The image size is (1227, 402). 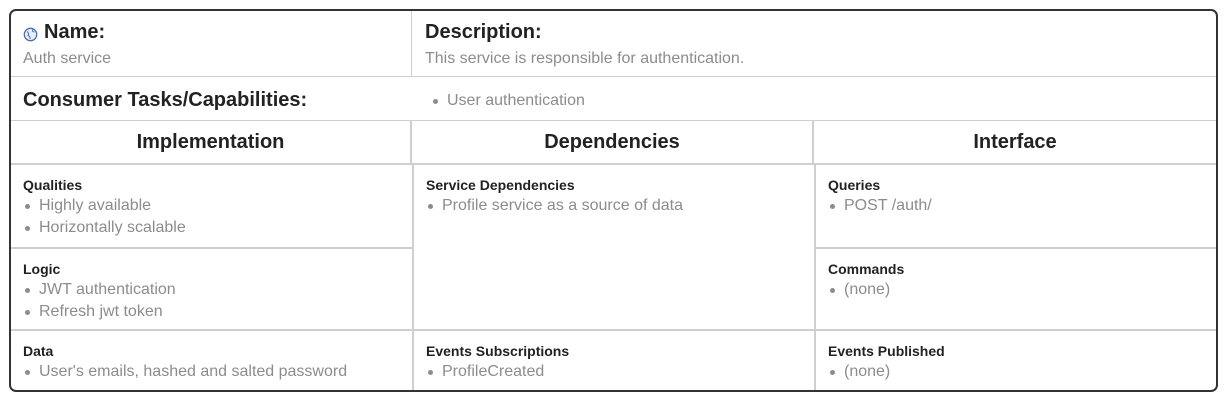 What do you see at coordinates (211, 142) in the screenshot?
I see `implementation-header: Implementation` at bounding box center [211, 142].